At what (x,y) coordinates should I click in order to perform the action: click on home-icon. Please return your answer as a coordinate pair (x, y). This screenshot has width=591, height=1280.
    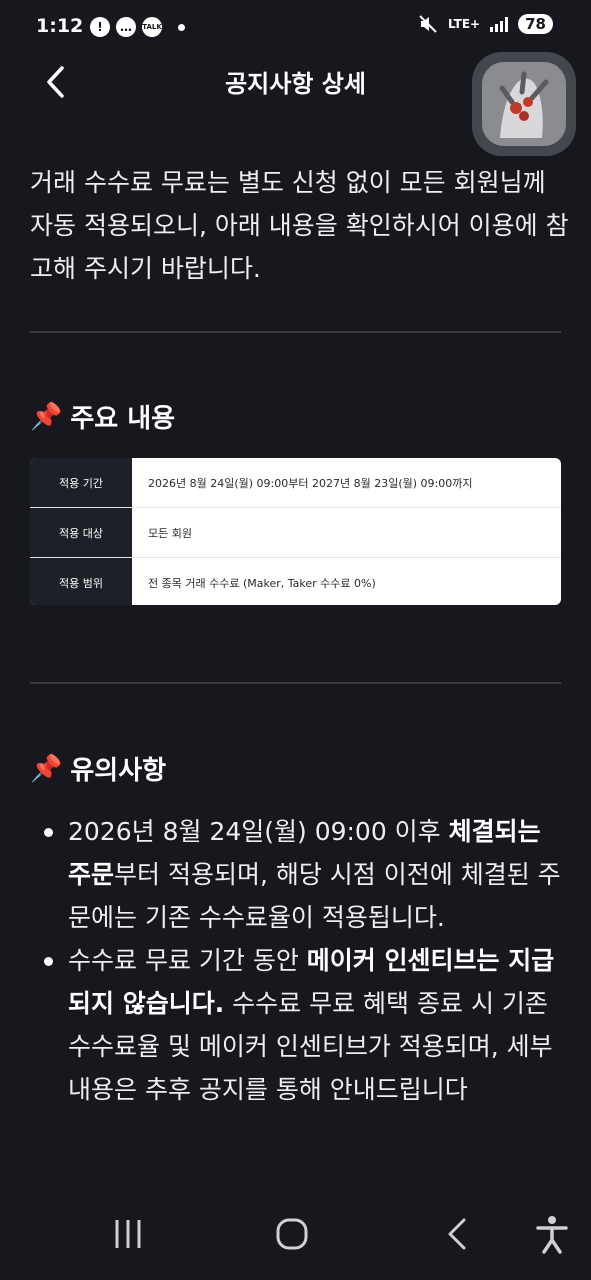
    Looking at the image, I should click on (292, 1234).